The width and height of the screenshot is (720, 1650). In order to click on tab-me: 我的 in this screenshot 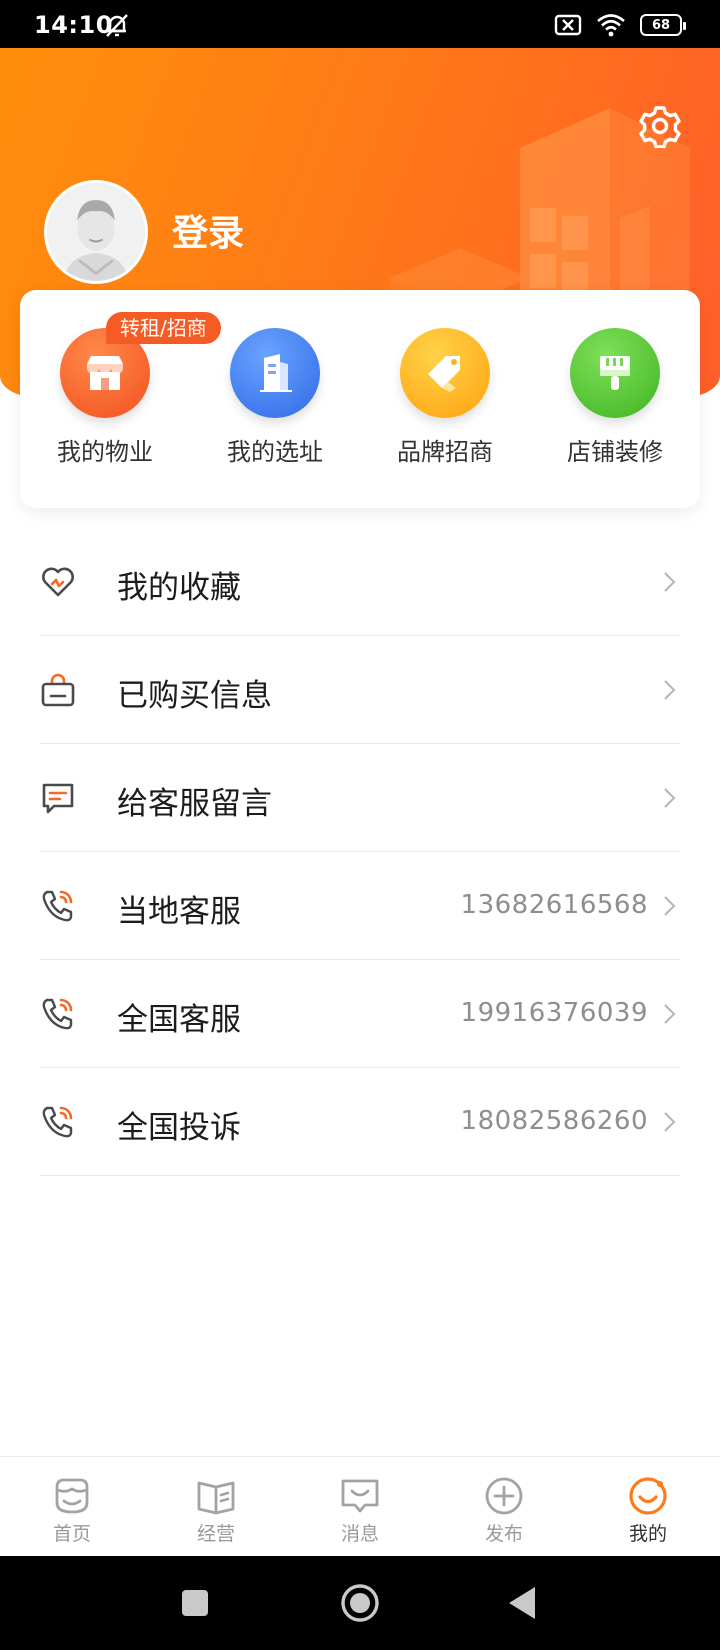, I will do `click(648, 1506)`.